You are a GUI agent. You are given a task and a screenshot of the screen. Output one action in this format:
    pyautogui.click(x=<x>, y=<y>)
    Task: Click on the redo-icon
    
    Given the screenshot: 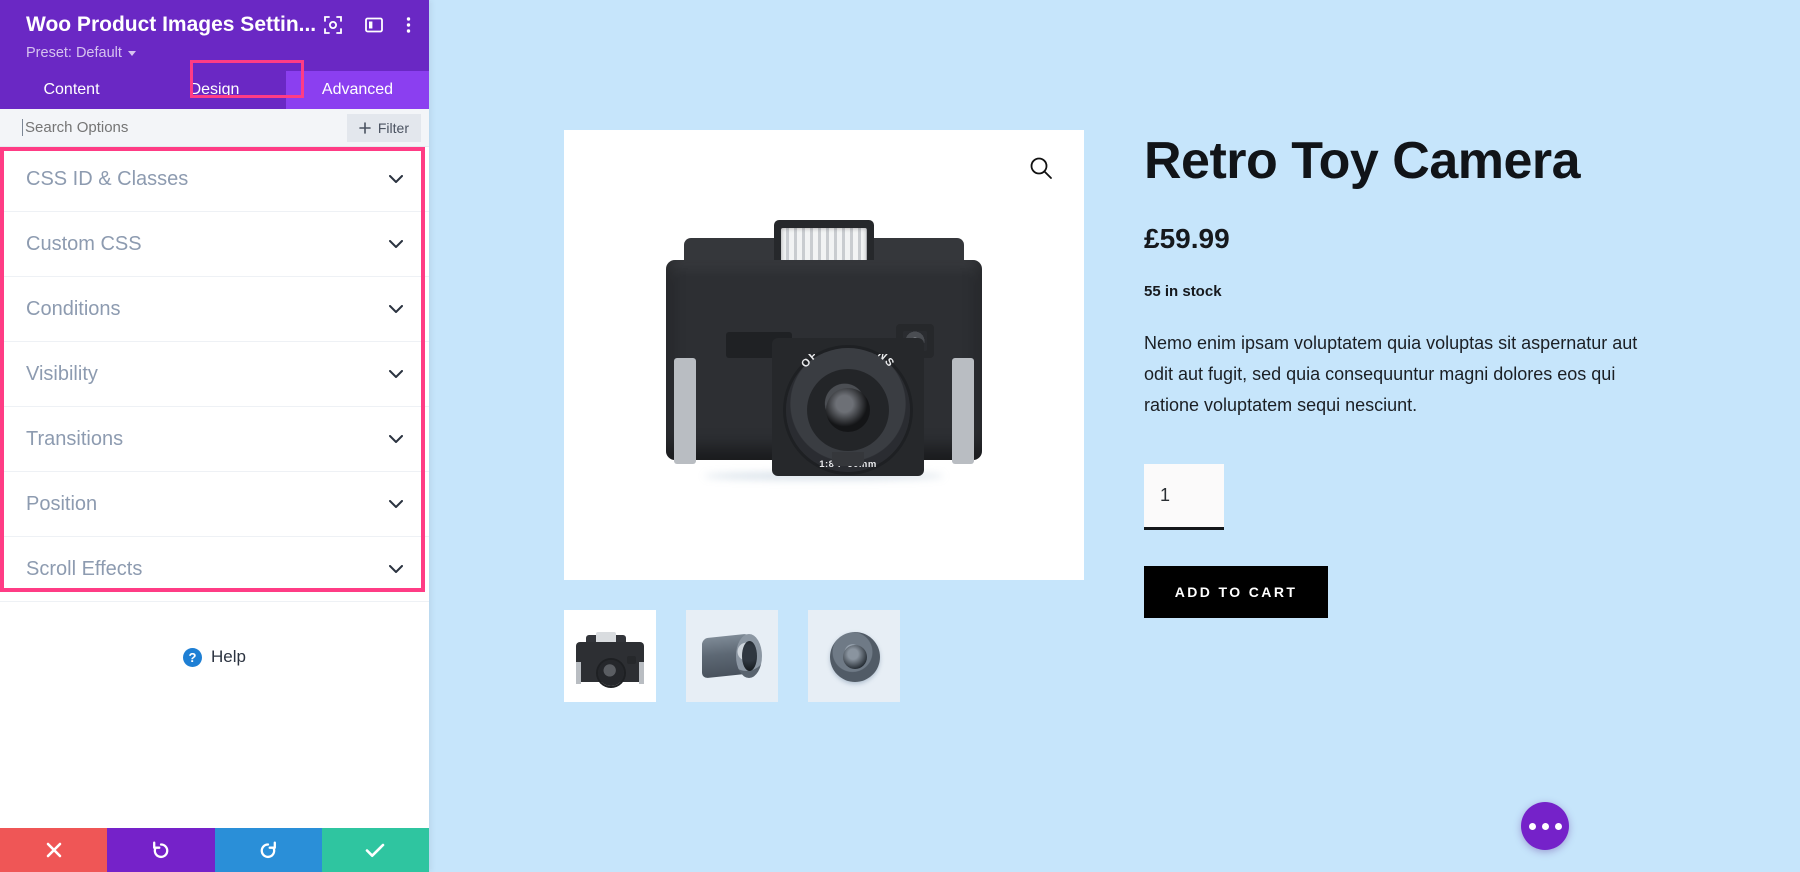 What is the action you would take?
    pyautogui.click(x=268, y=850)
    